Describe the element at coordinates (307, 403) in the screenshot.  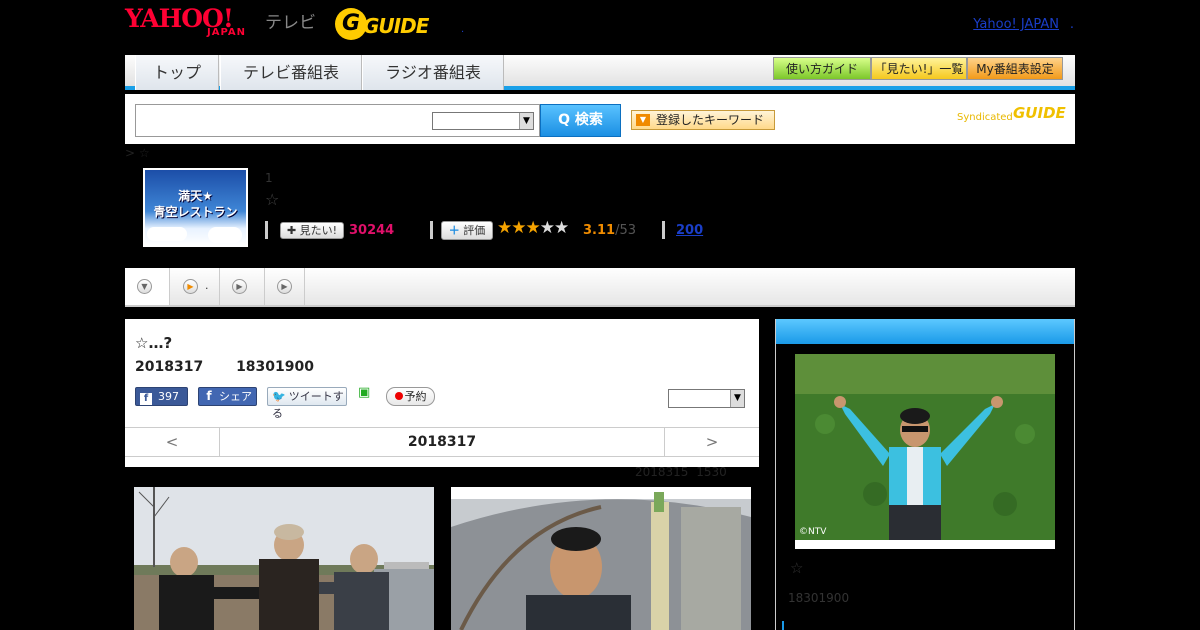
I see `tweet-button: 🐦 ツイートする` at that location.